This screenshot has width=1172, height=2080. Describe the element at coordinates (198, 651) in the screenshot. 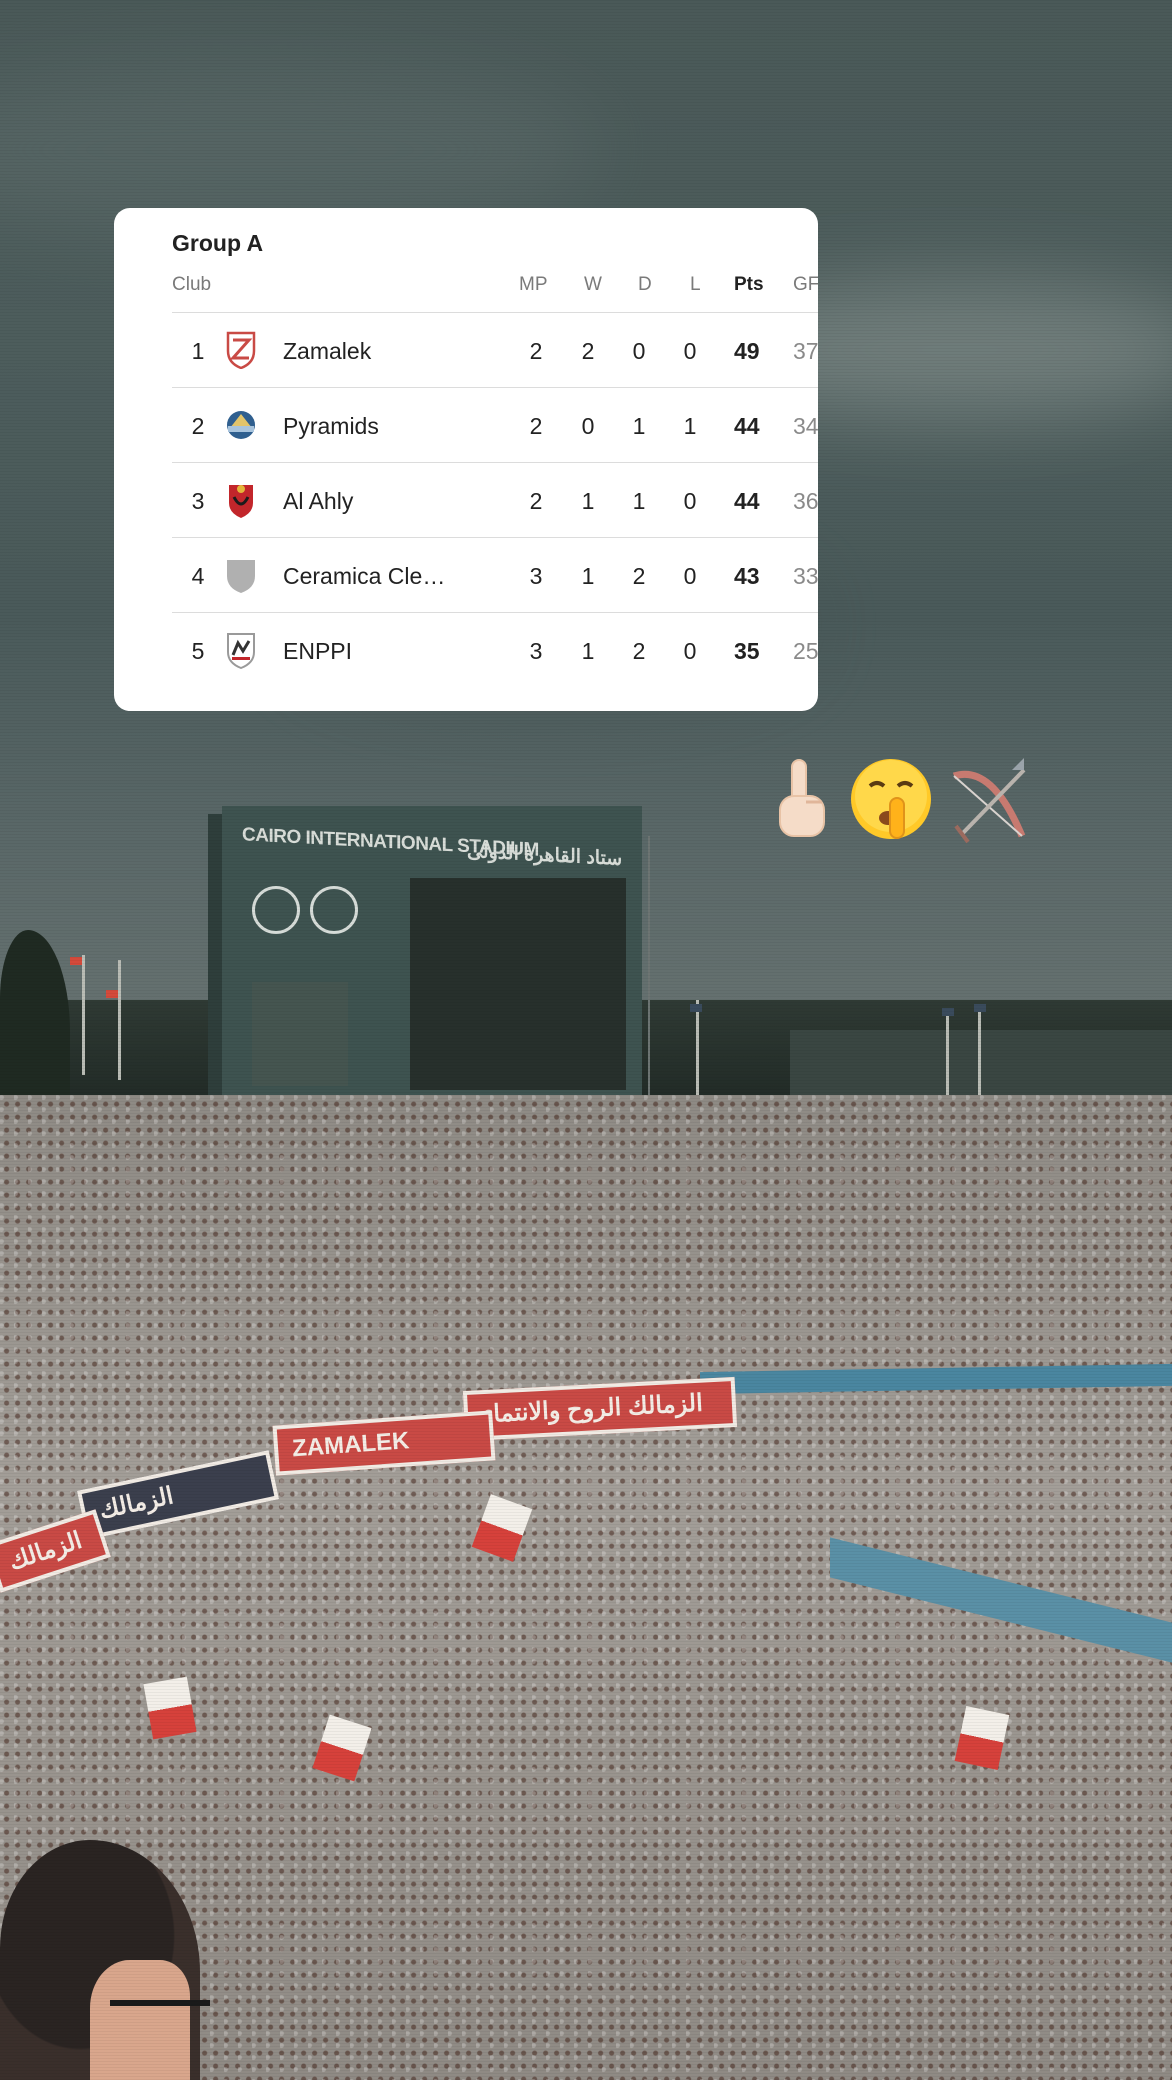

I see `row-position: 5` at that location.